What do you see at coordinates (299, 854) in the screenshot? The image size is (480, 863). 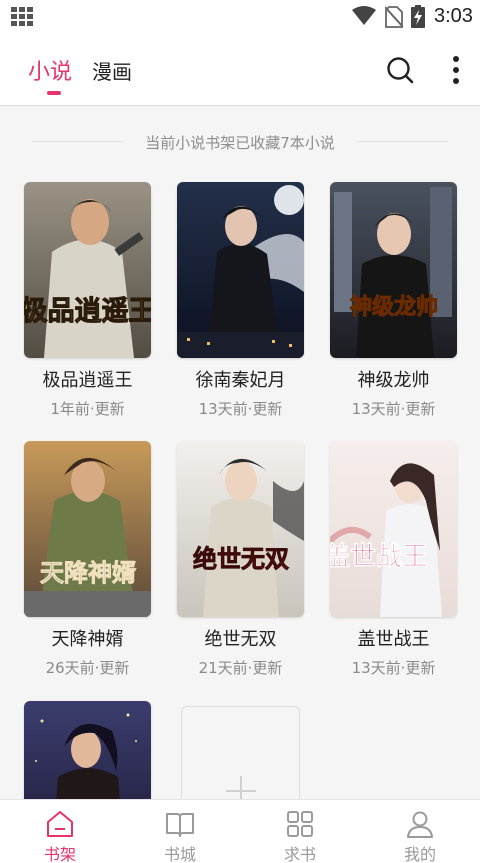 I see `nav-label: 求书` at bounding box center [299, 854].